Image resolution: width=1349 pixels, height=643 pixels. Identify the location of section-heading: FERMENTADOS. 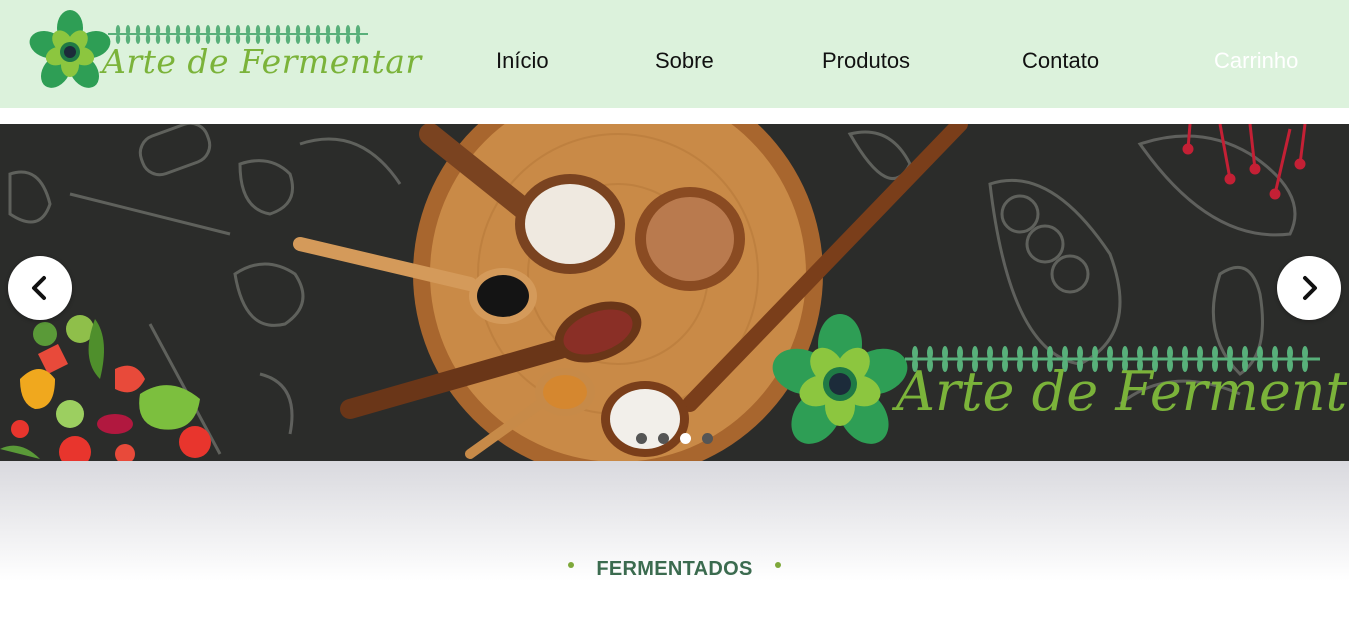
(674, 569).